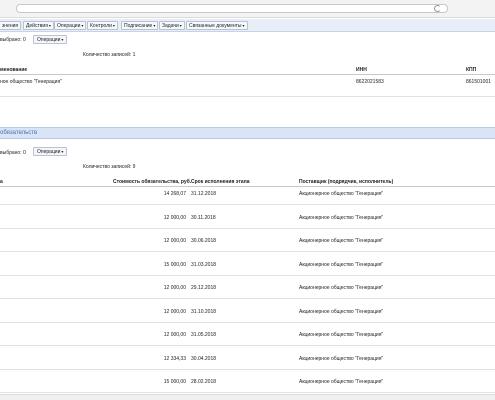 Image resolution: width=495 pixels, height=400 pixels. I want to click on status-bar, so click(247, 397).